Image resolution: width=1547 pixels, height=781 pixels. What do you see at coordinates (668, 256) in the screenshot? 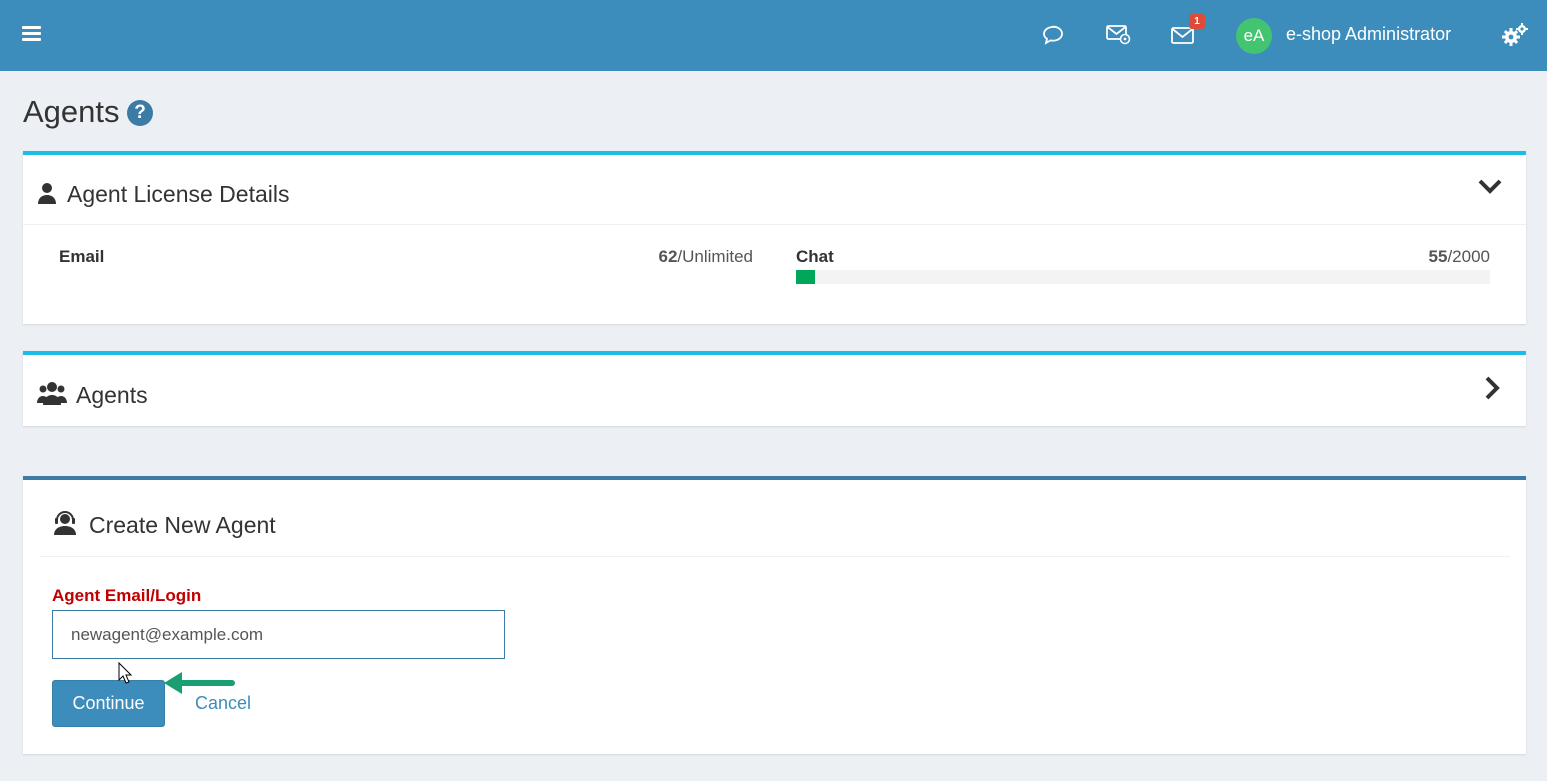
I see `email-used: 62` at bounding box center [668, 256].